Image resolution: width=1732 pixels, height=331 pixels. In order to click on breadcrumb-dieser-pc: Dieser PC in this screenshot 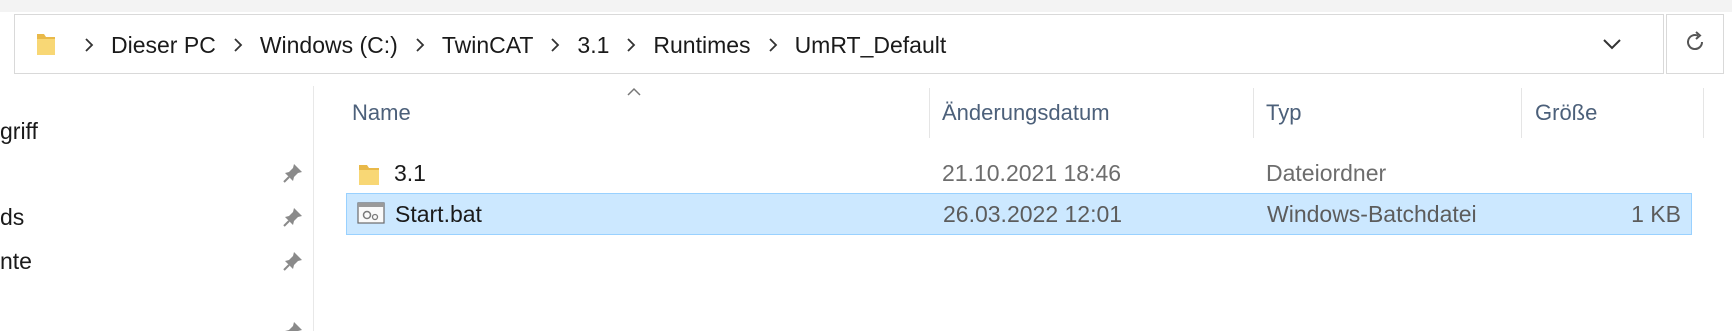, I will do `click(163, 45)`.